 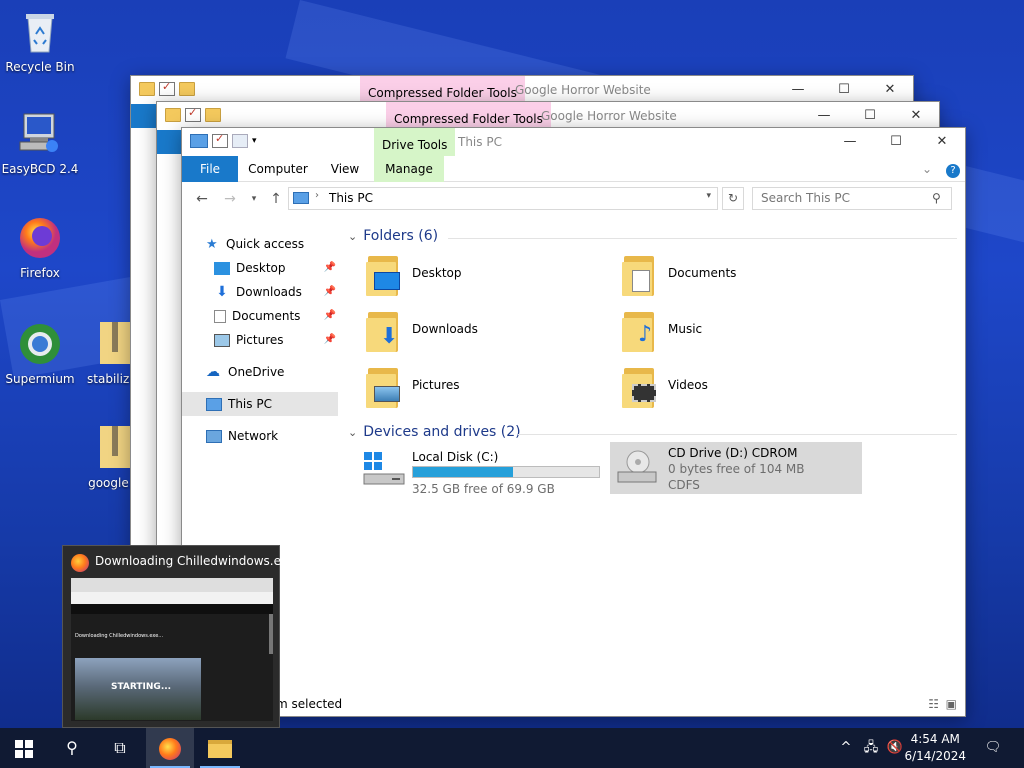 I want to click on back-arrow-icon: ←, so click(x=202, y=199).